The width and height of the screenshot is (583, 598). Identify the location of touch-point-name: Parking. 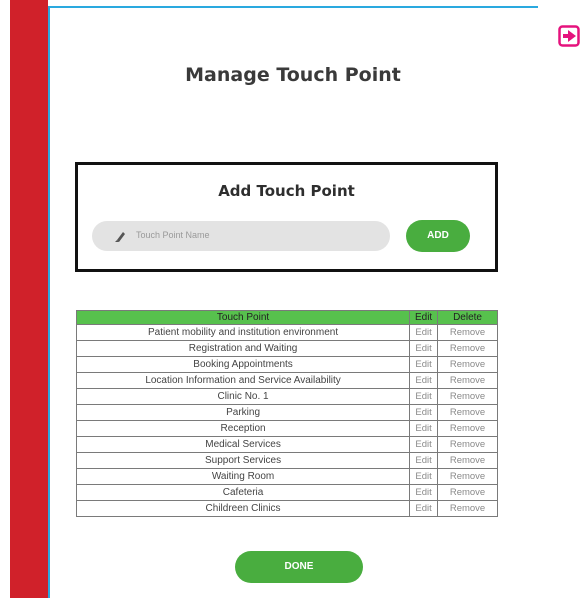
(243, 412).